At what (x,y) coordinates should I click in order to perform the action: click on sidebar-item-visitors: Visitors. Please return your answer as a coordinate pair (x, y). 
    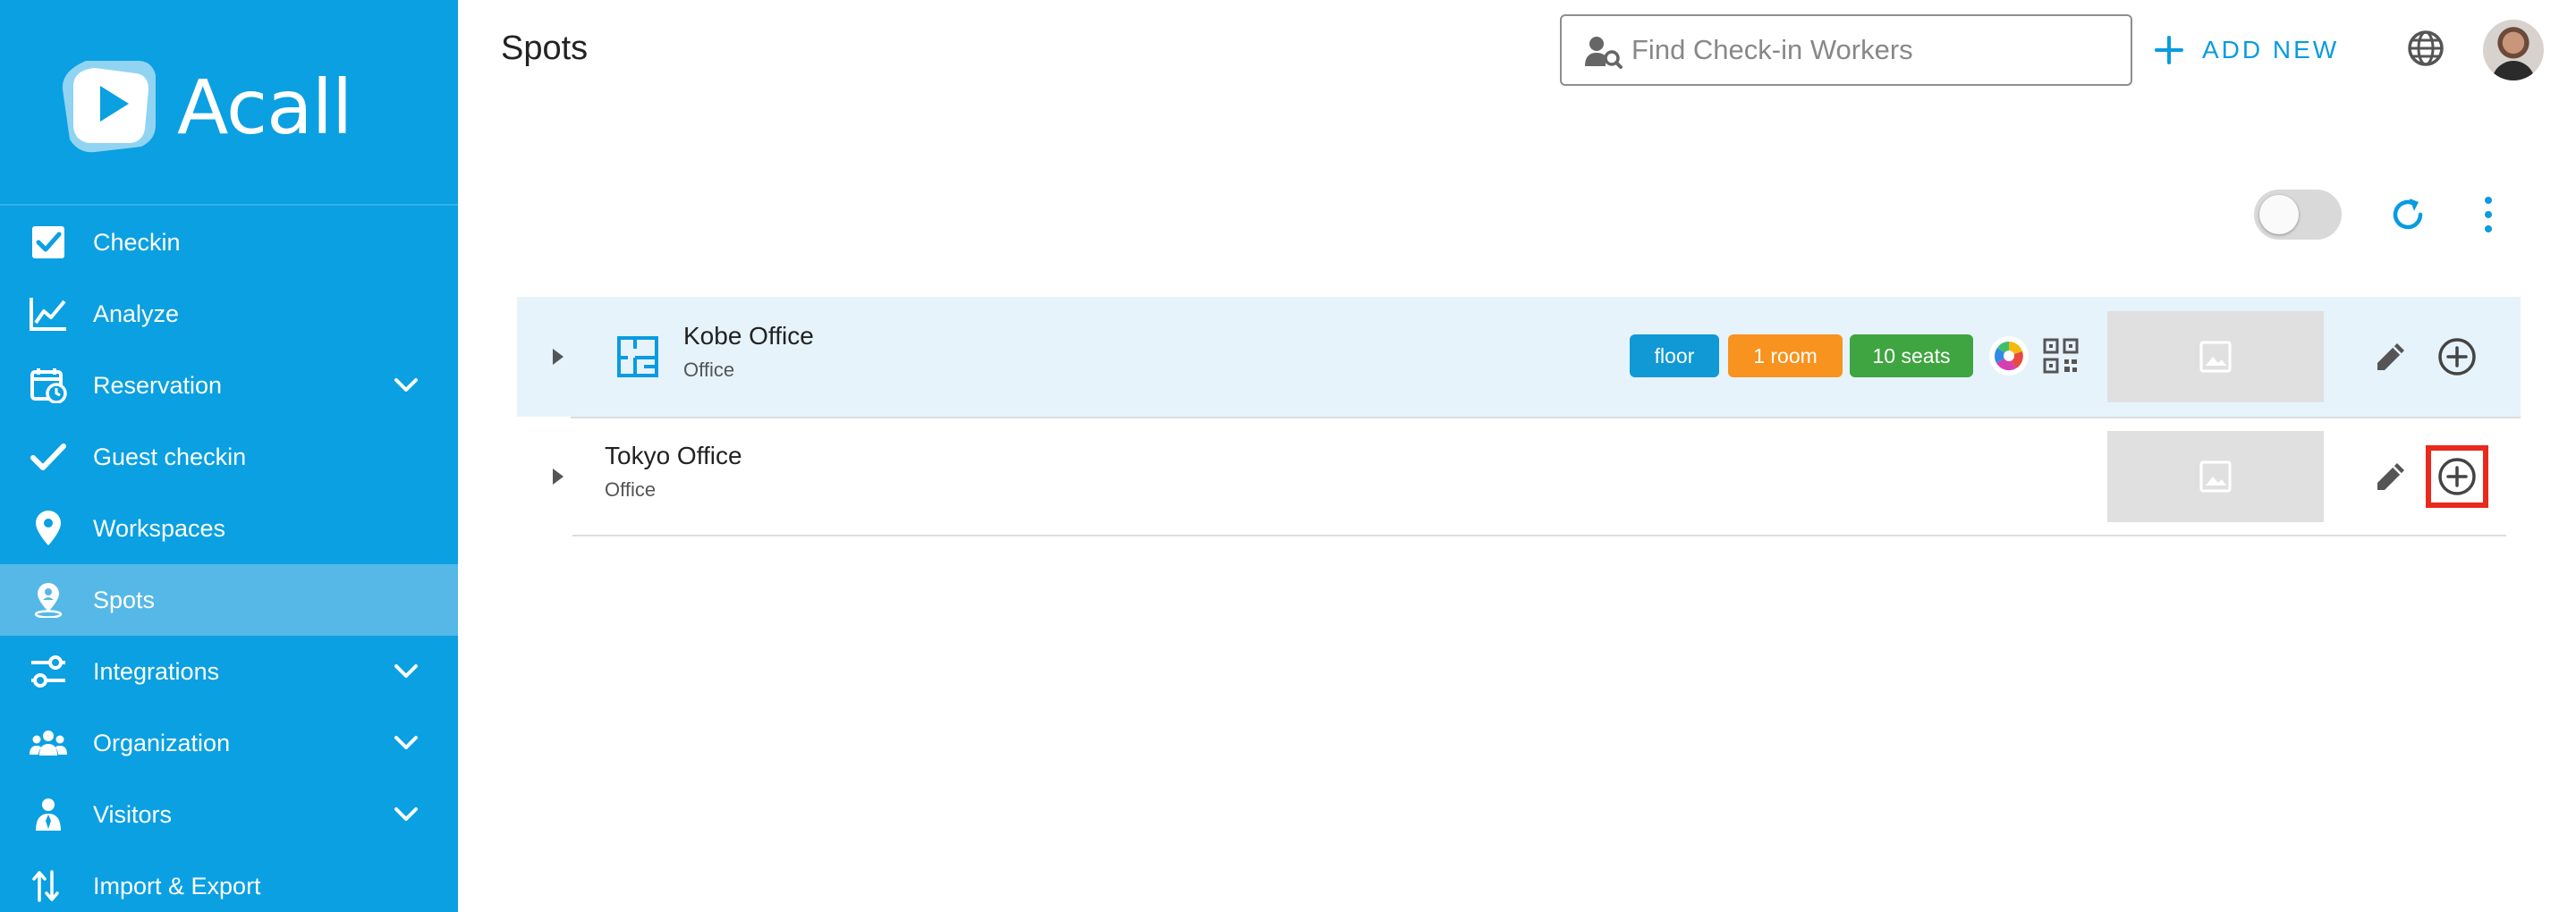
    Looking at the image, I should click on (229, 814).